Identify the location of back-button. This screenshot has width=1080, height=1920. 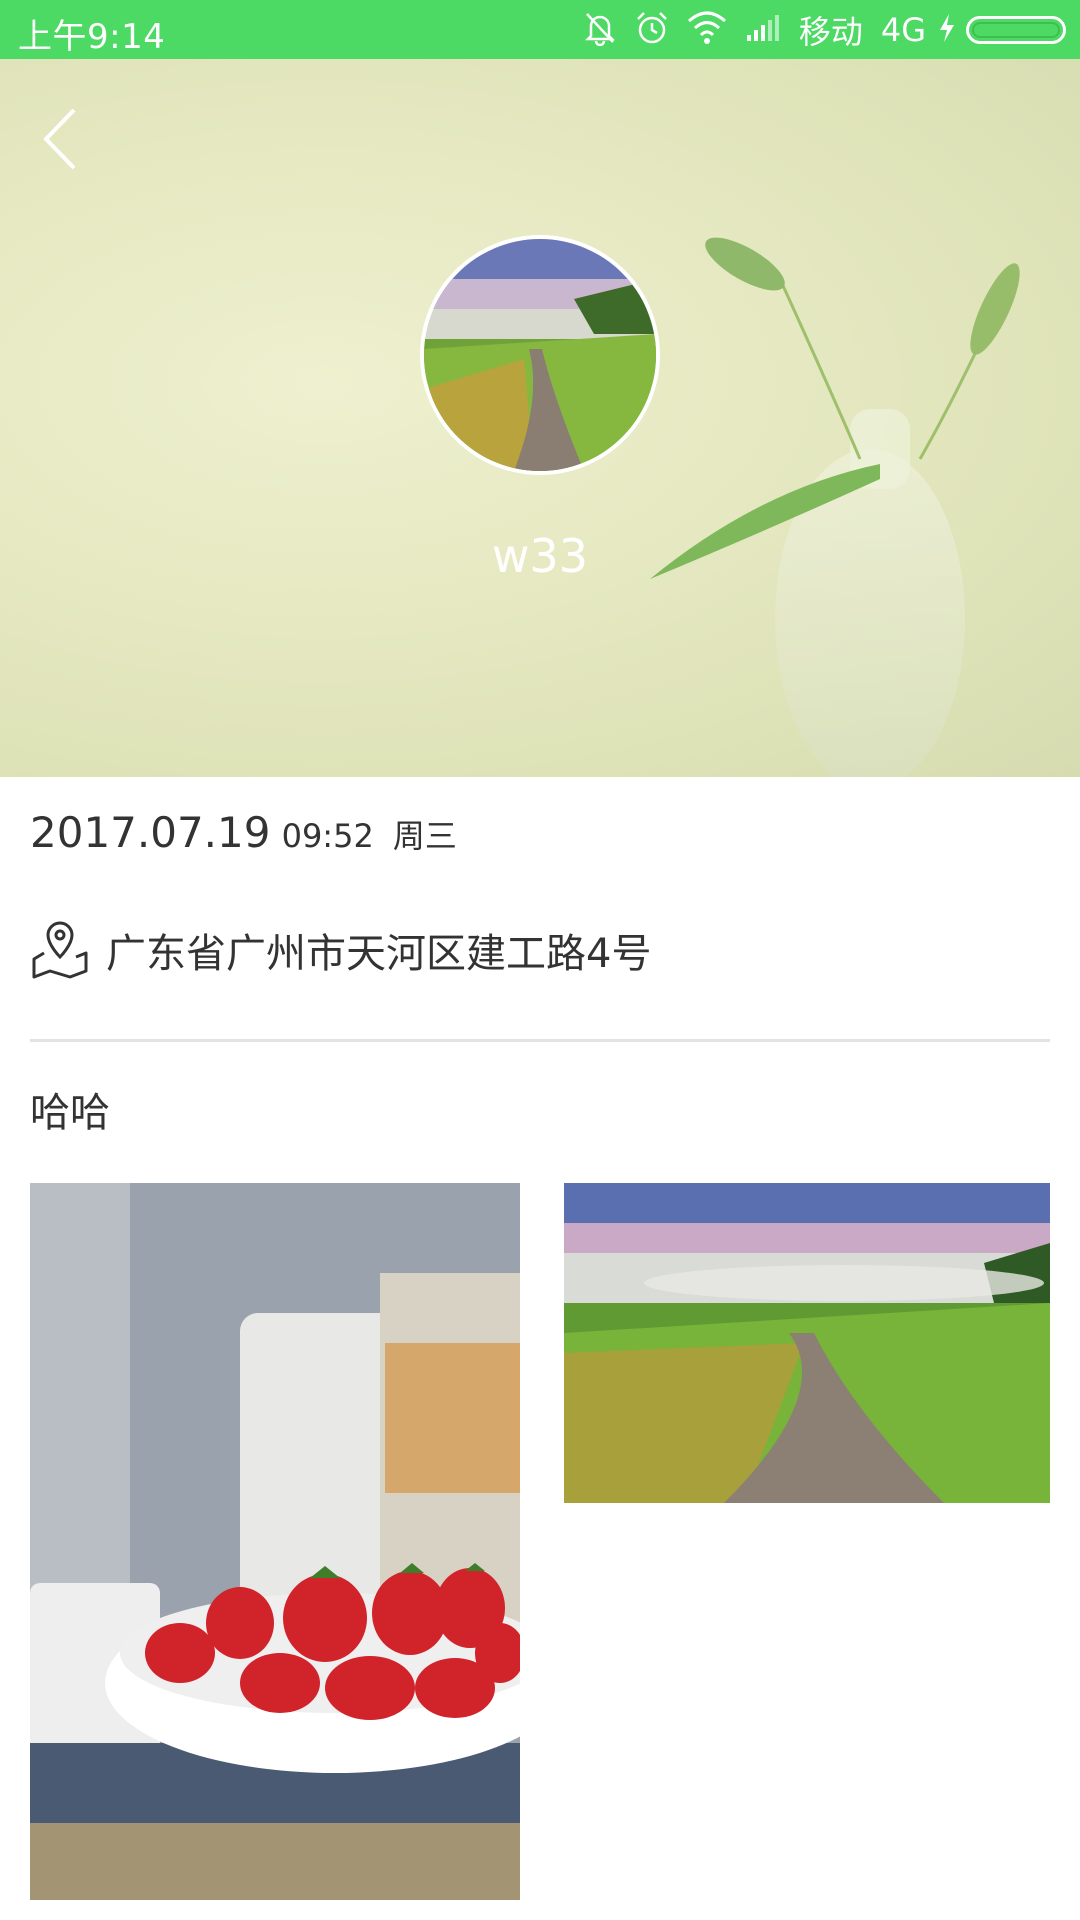
(63, 139).